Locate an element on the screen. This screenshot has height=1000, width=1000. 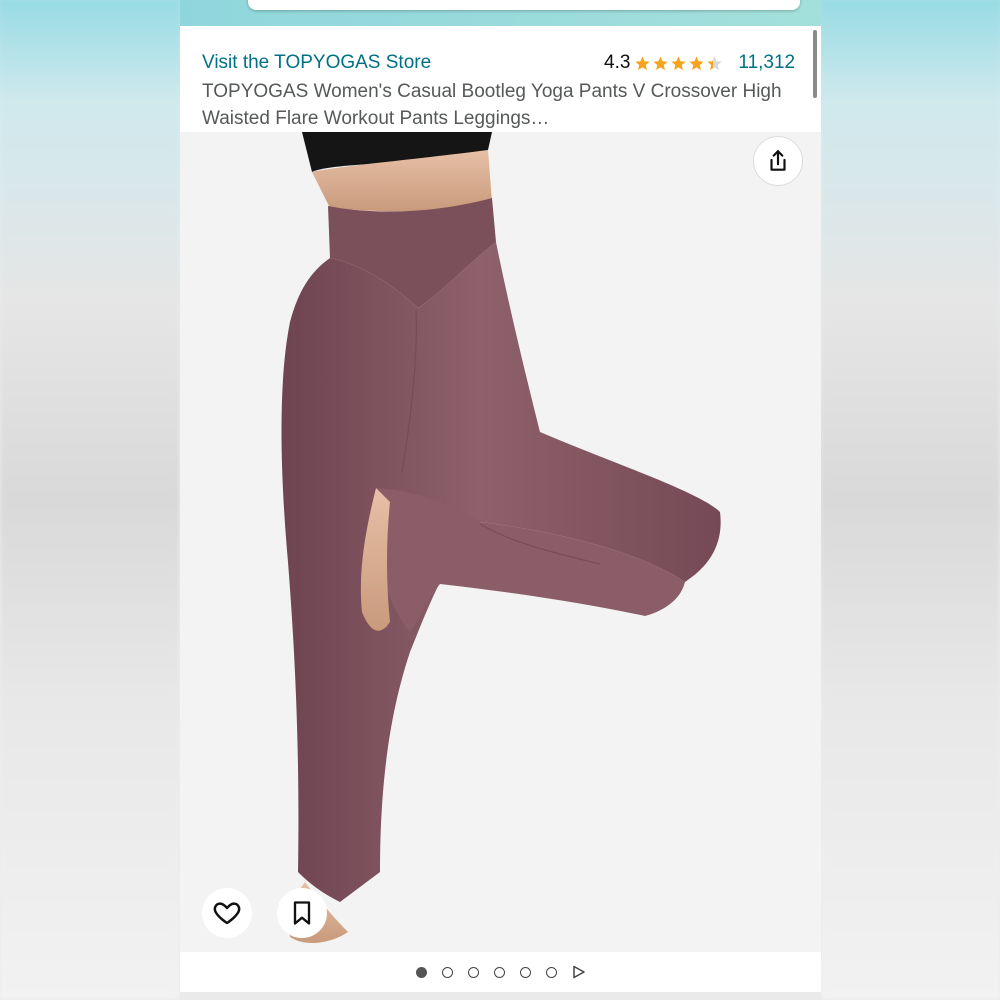
heart-icon is located at coordinates (227, 913).